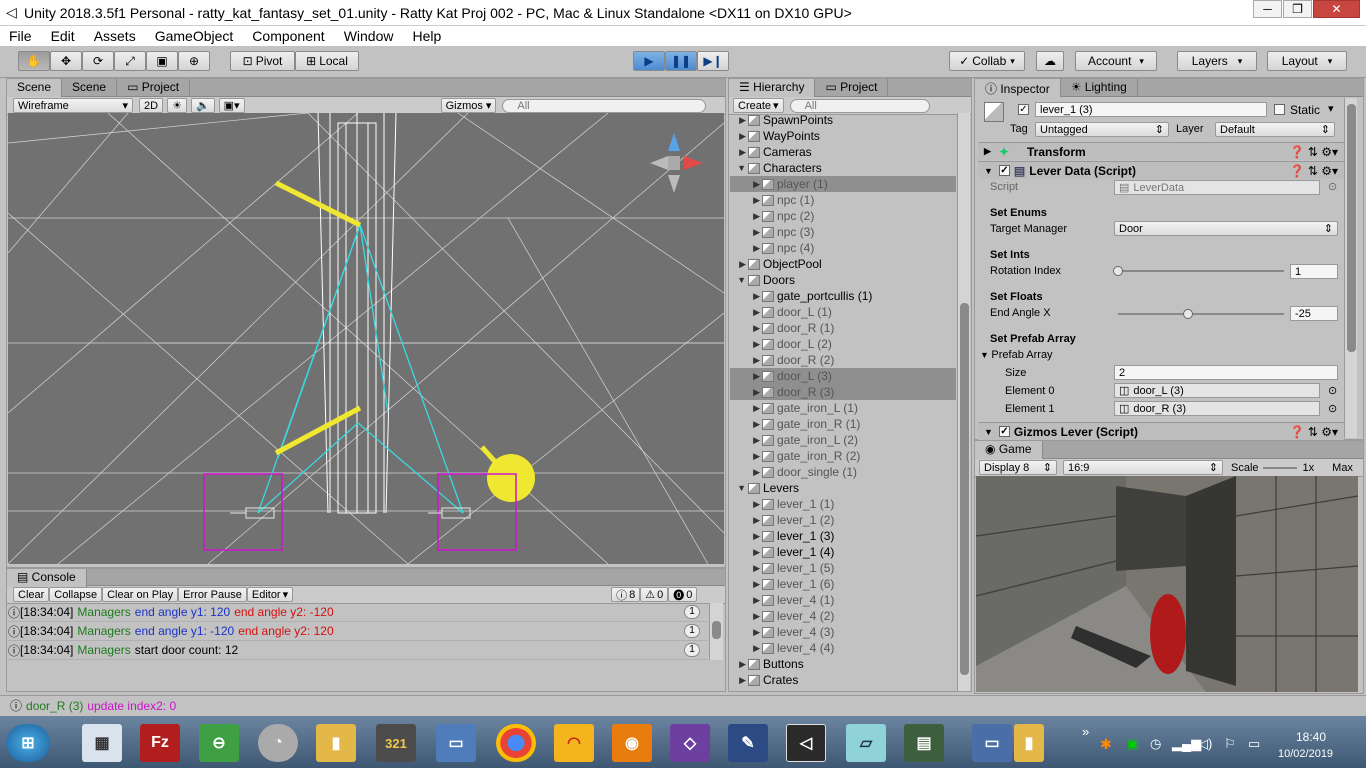 This screenshot has height=768, width=1366. What do you see at coordinates (1226, 228) in the screenshot?
I see `target-manager-dropdown: Door ⇕` at bounding box center [1226, 228].